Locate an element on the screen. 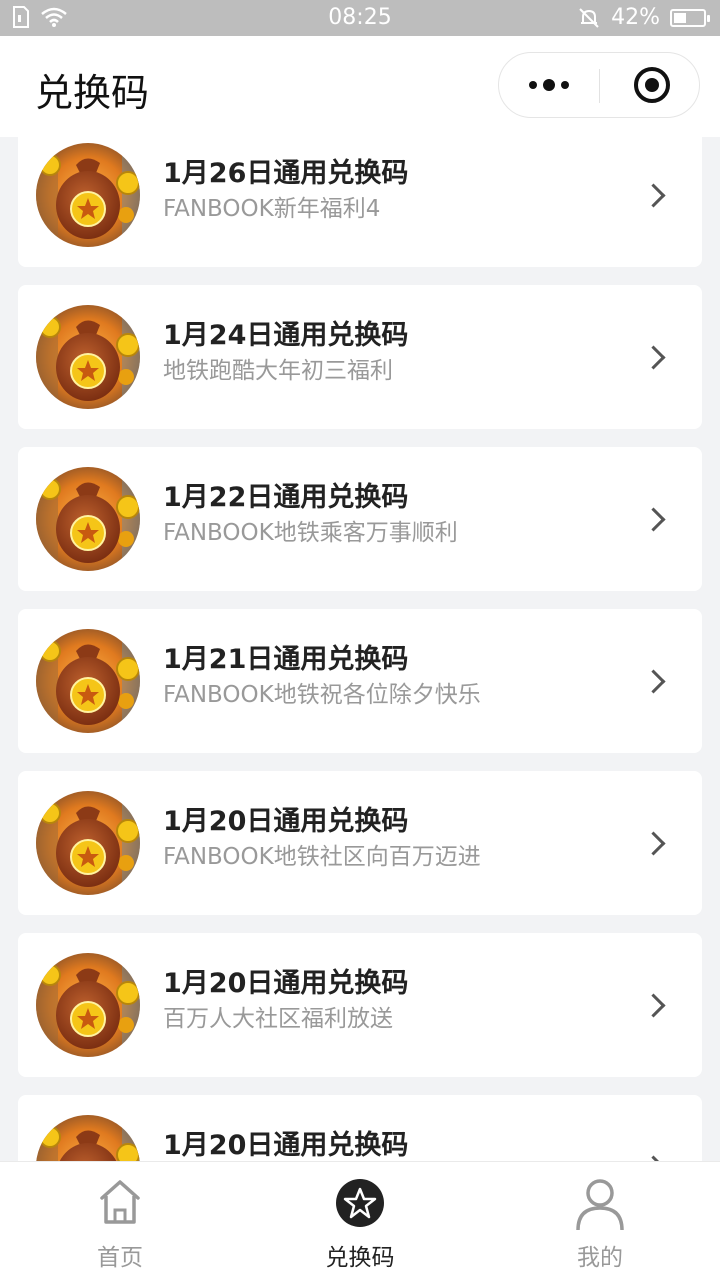 The height and width of the screenshot is (1280, 720). battery-level is located at coordinates (680, 17).